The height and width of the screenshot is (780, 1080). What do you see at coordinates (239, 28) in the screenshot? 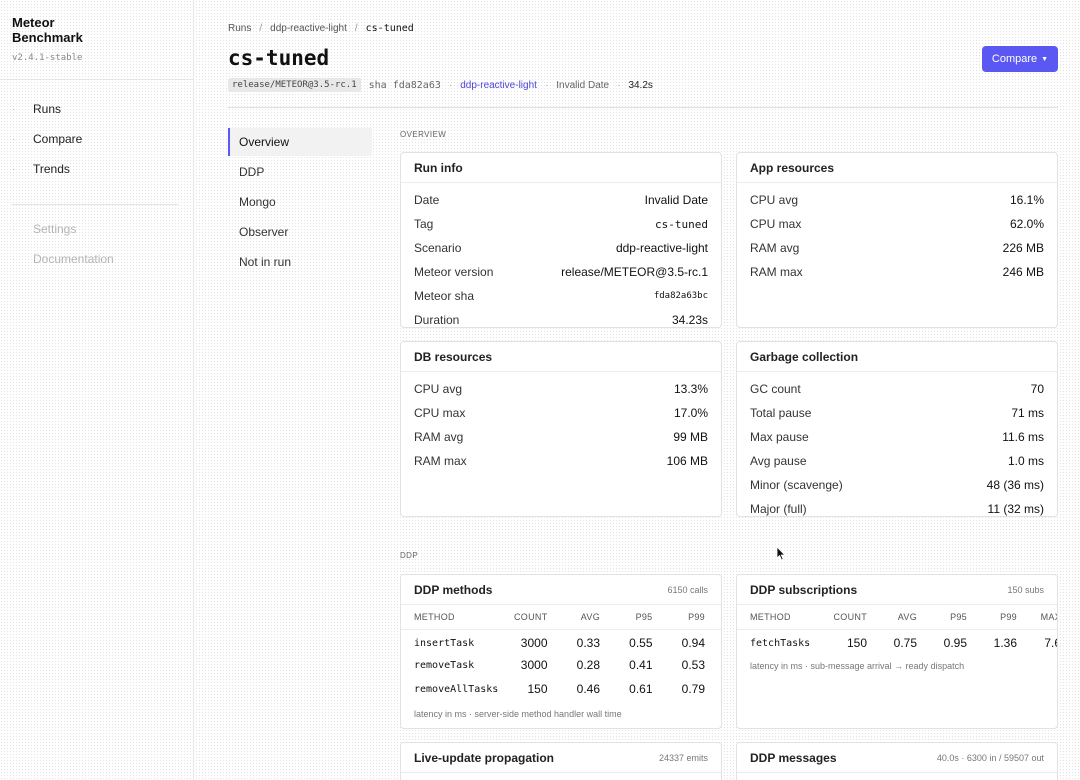
I see `breadcrumb-runs: Runs` at bounding box center [239, 28].